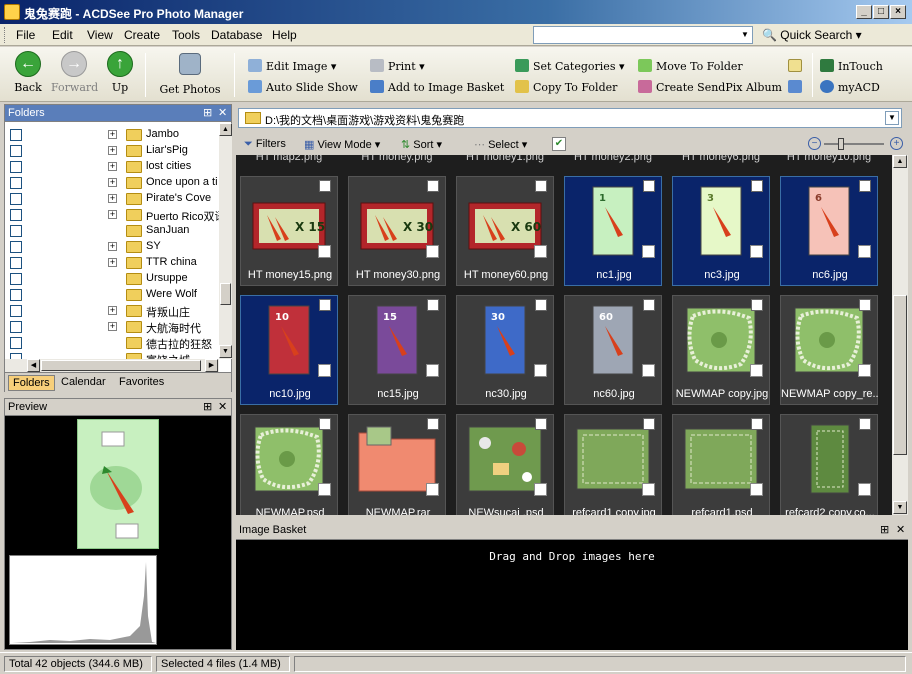 The height and width of the screenshot is (674, 912). I want to click on zoom-in-icon: +, so click(896, 143).